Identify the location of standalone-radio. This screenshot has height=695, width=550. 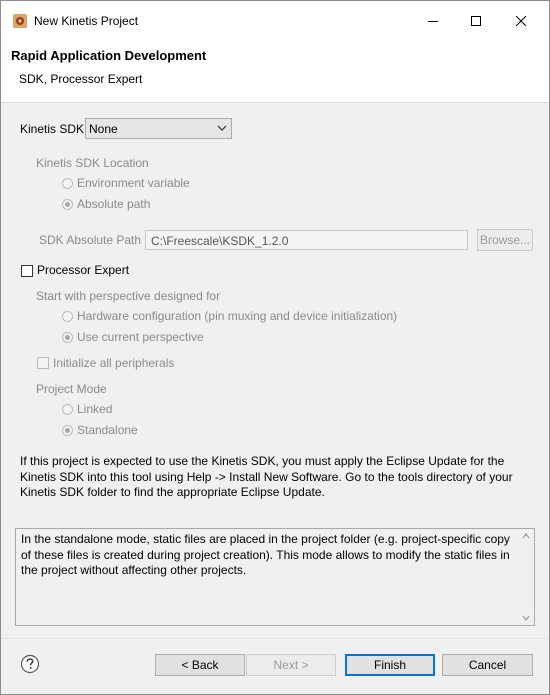
(67, 430).